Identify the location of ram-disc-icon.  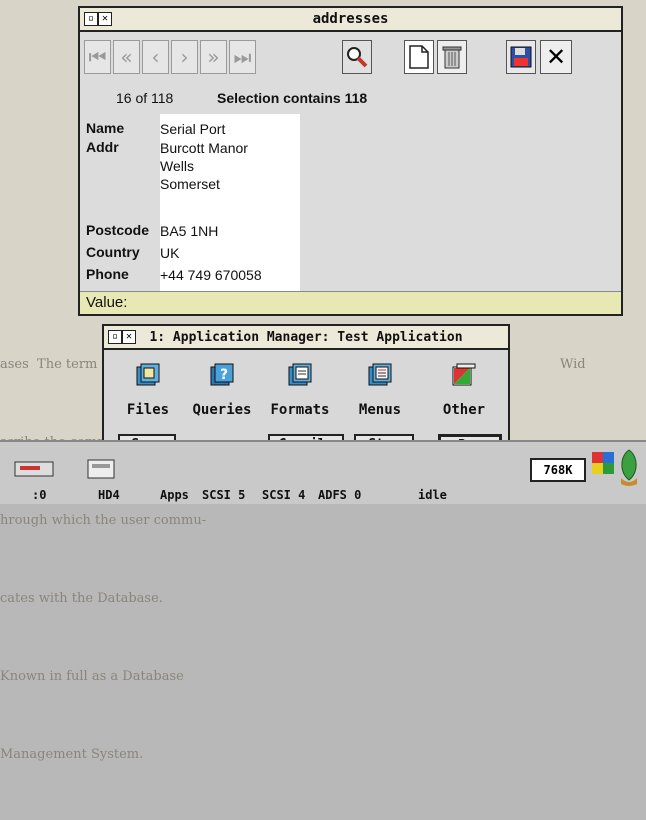
(34, 471).